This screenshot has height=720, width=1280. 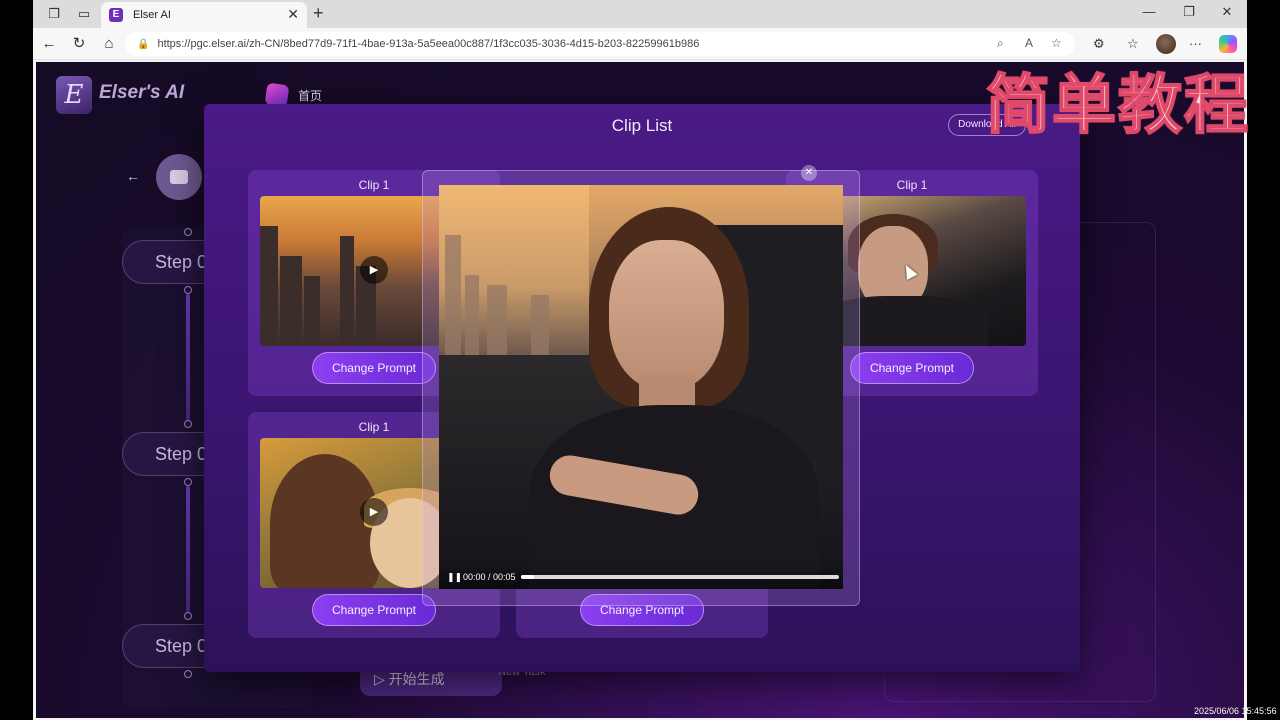 I want to click on more-icon: ···, so click(x=1195, y=43).